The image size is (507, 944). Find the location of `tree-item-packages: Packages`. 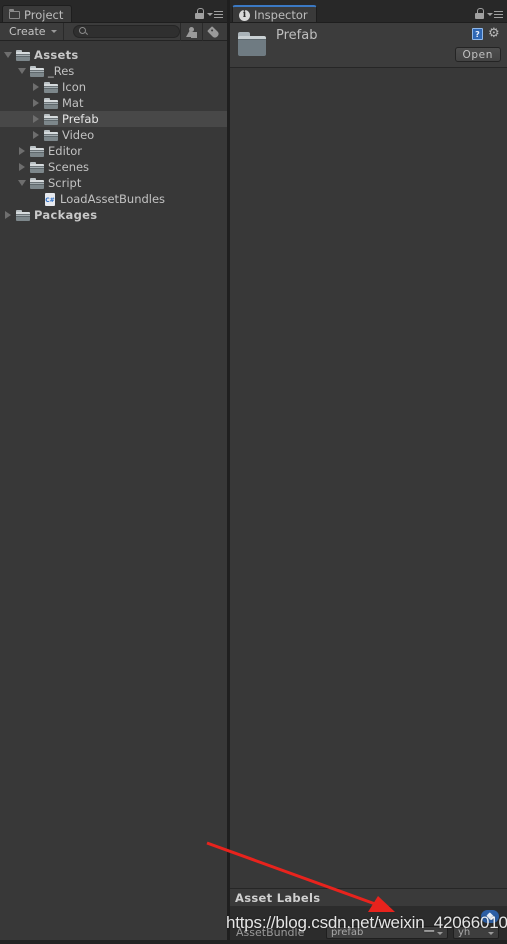

tree-item-packages: Packages is located at coordinates (113, 215).